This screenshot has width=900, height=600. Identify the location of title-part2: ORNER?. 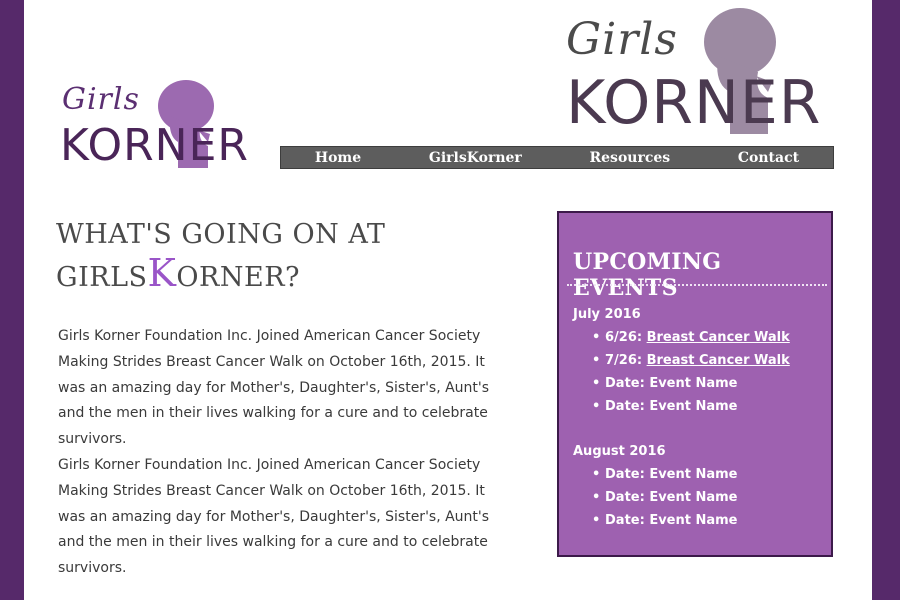
(238, 277).